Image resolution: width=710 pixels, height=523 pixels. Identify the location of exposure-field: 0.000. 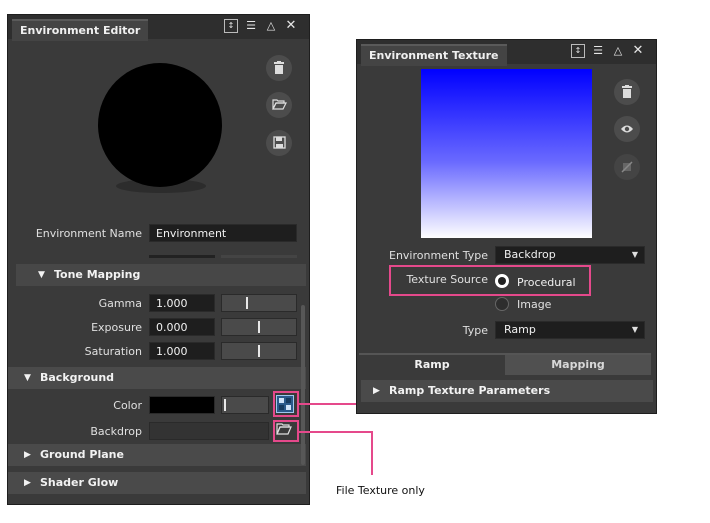
(182, 327).